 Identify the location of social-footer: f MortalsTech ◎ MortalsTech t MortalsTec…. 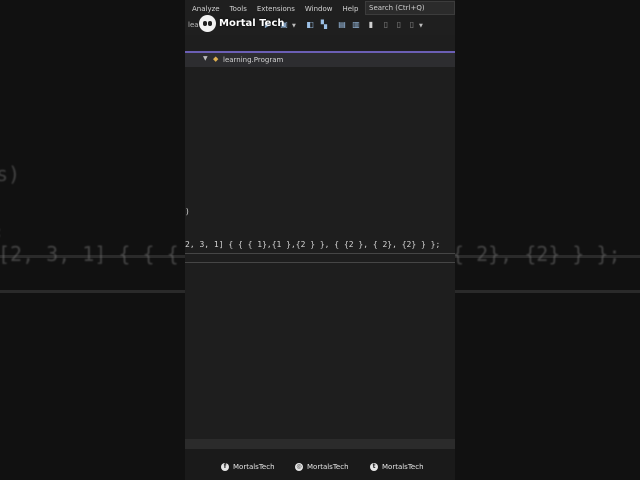
(320, 464).